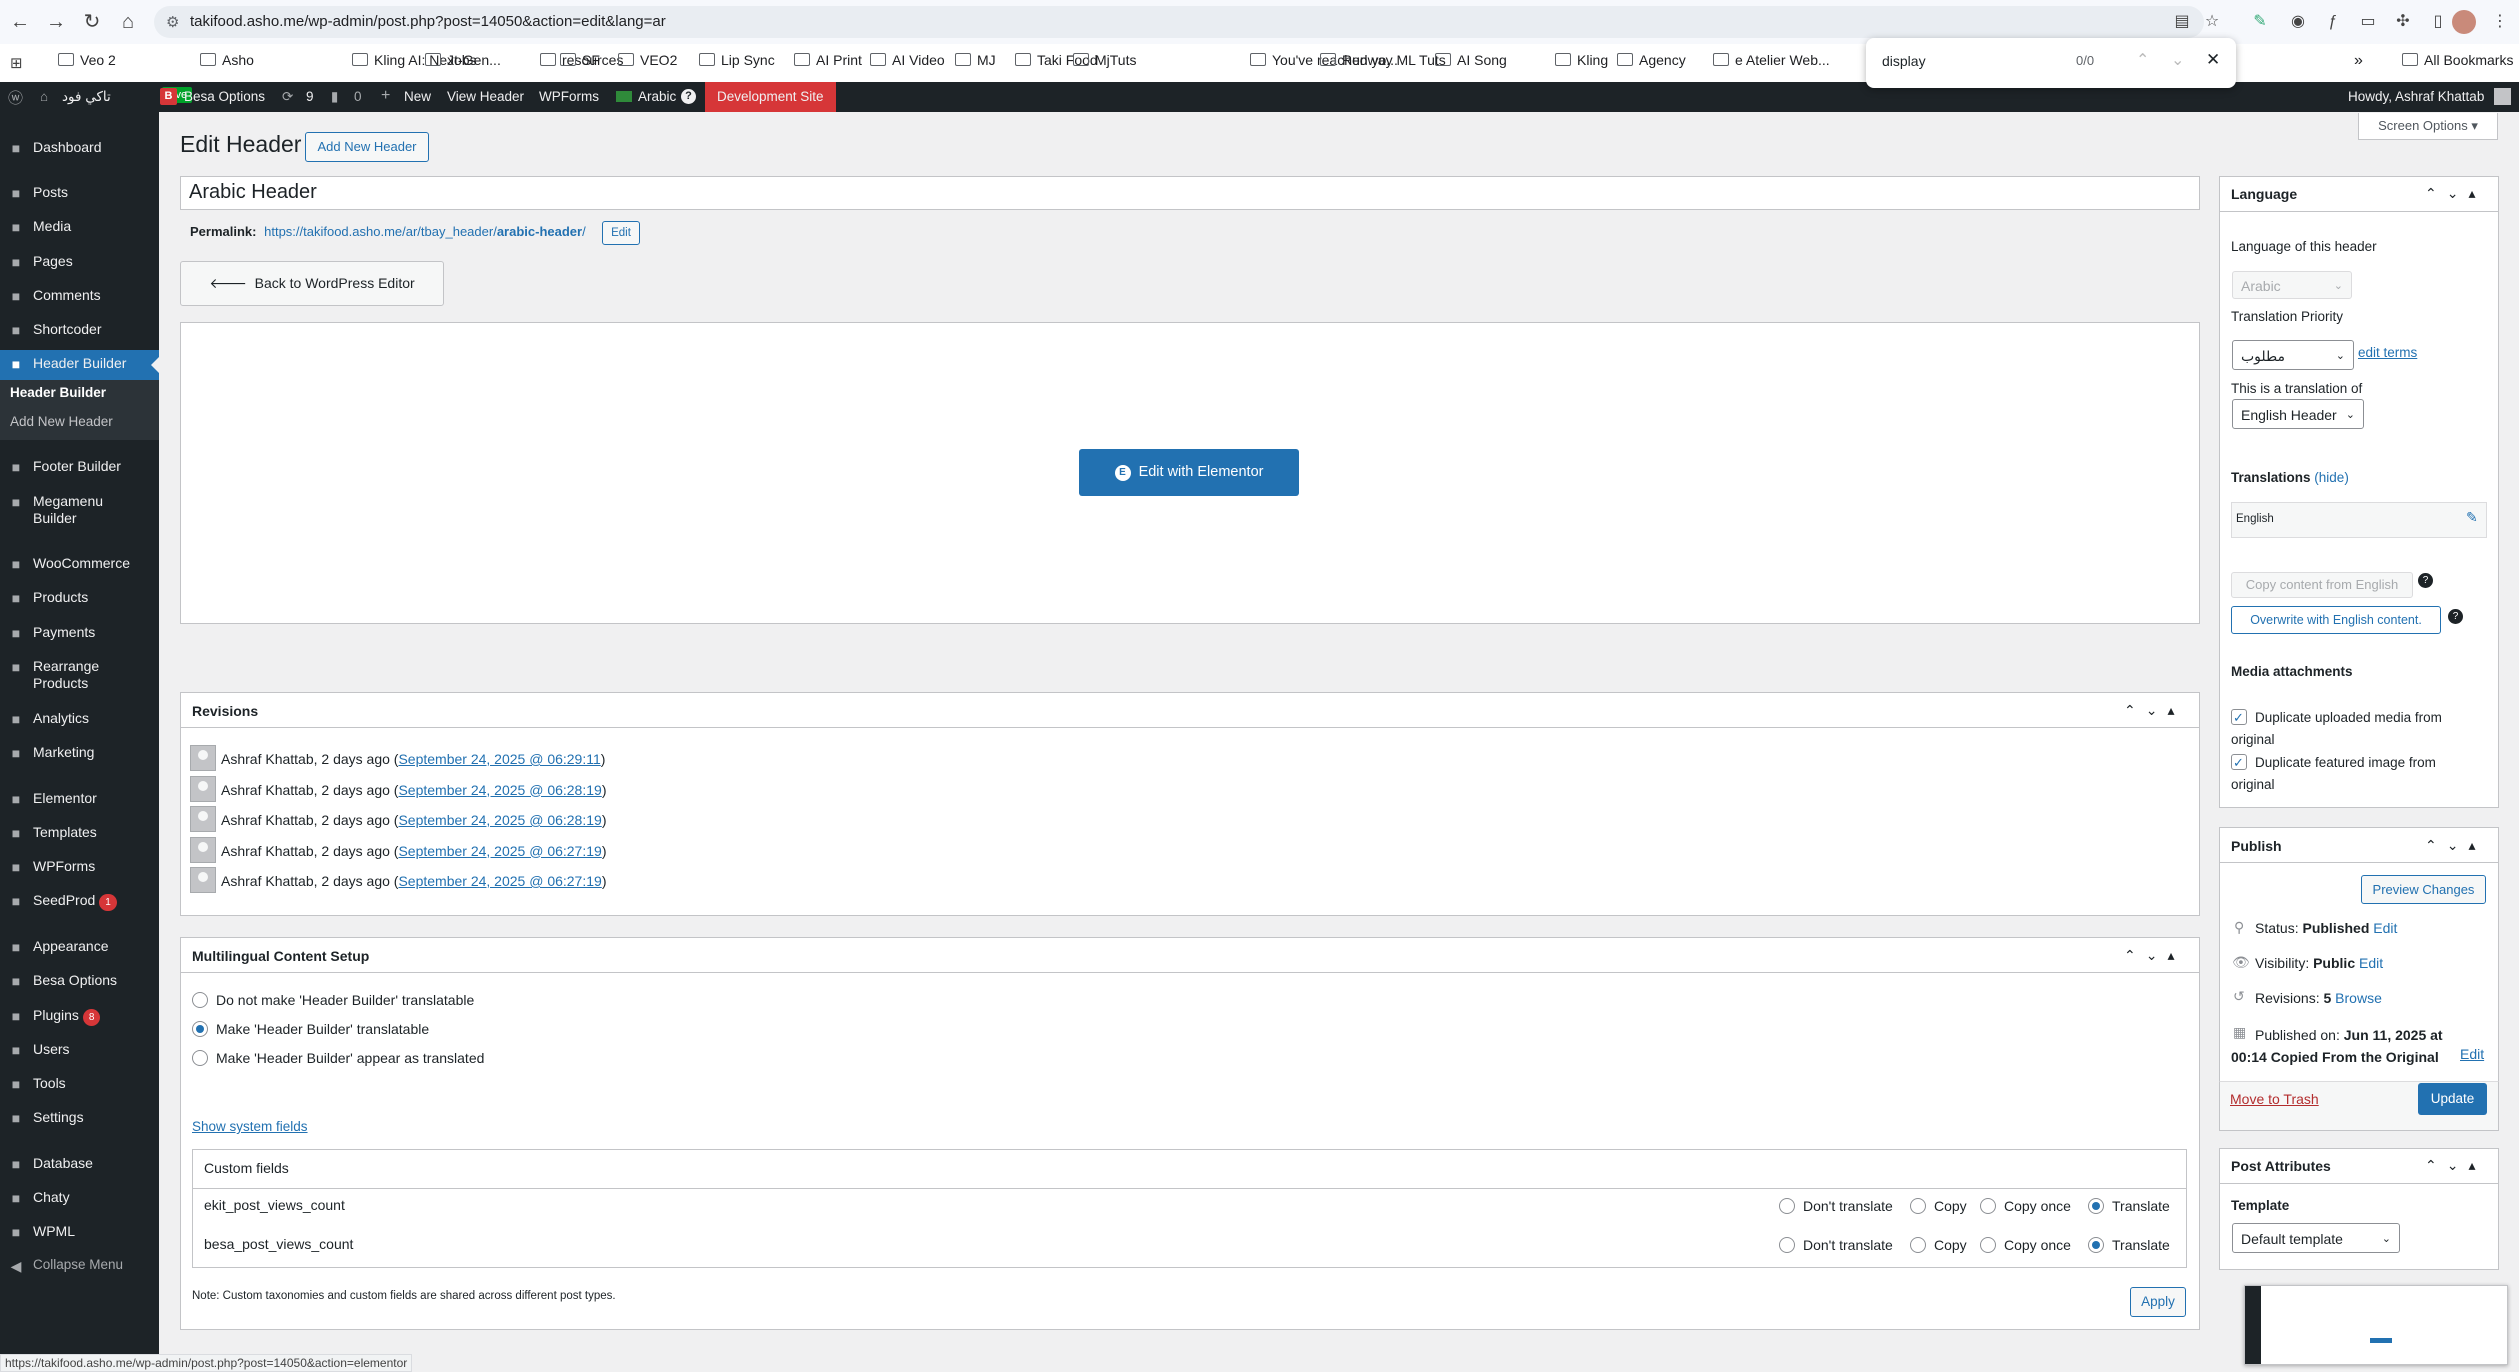 The image size is (2519, 1372). What do you see at coordinates (312, 283) in the screenshot?
I see `back-to-wordpress-editor-button: 🡐 Back to WordPress Editor` at bounding box center [312, 283].